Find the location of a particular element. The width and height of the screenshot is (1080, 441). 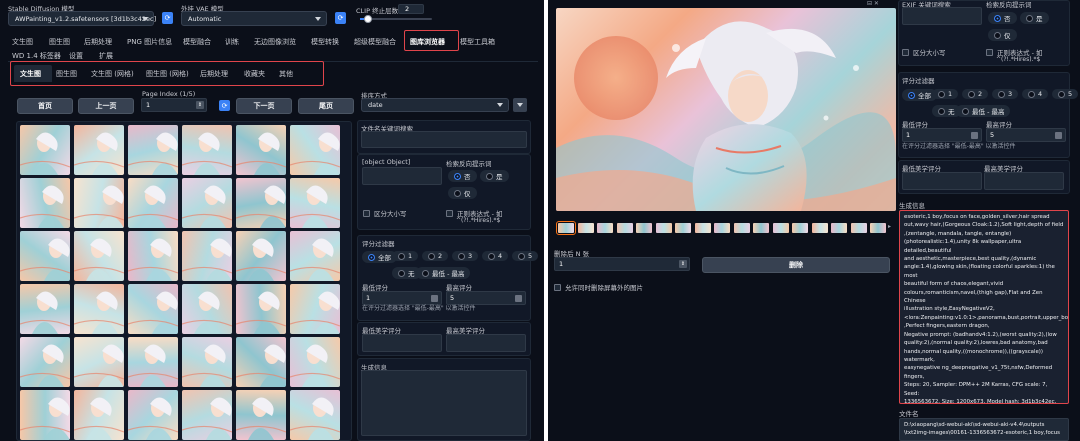

tab-super-merger: 超级模型融合 is located at coordinates (375, 42).